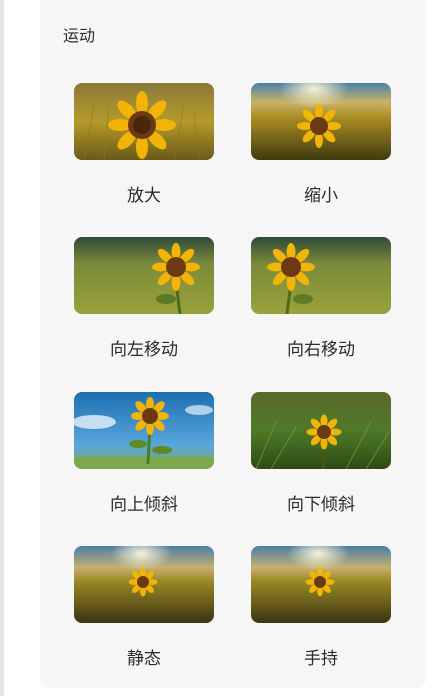 The image size is (441, 696). Describe the element at coordinates (321, 350) in the screenshot. I see `effect-label: 向右移动` at that location.